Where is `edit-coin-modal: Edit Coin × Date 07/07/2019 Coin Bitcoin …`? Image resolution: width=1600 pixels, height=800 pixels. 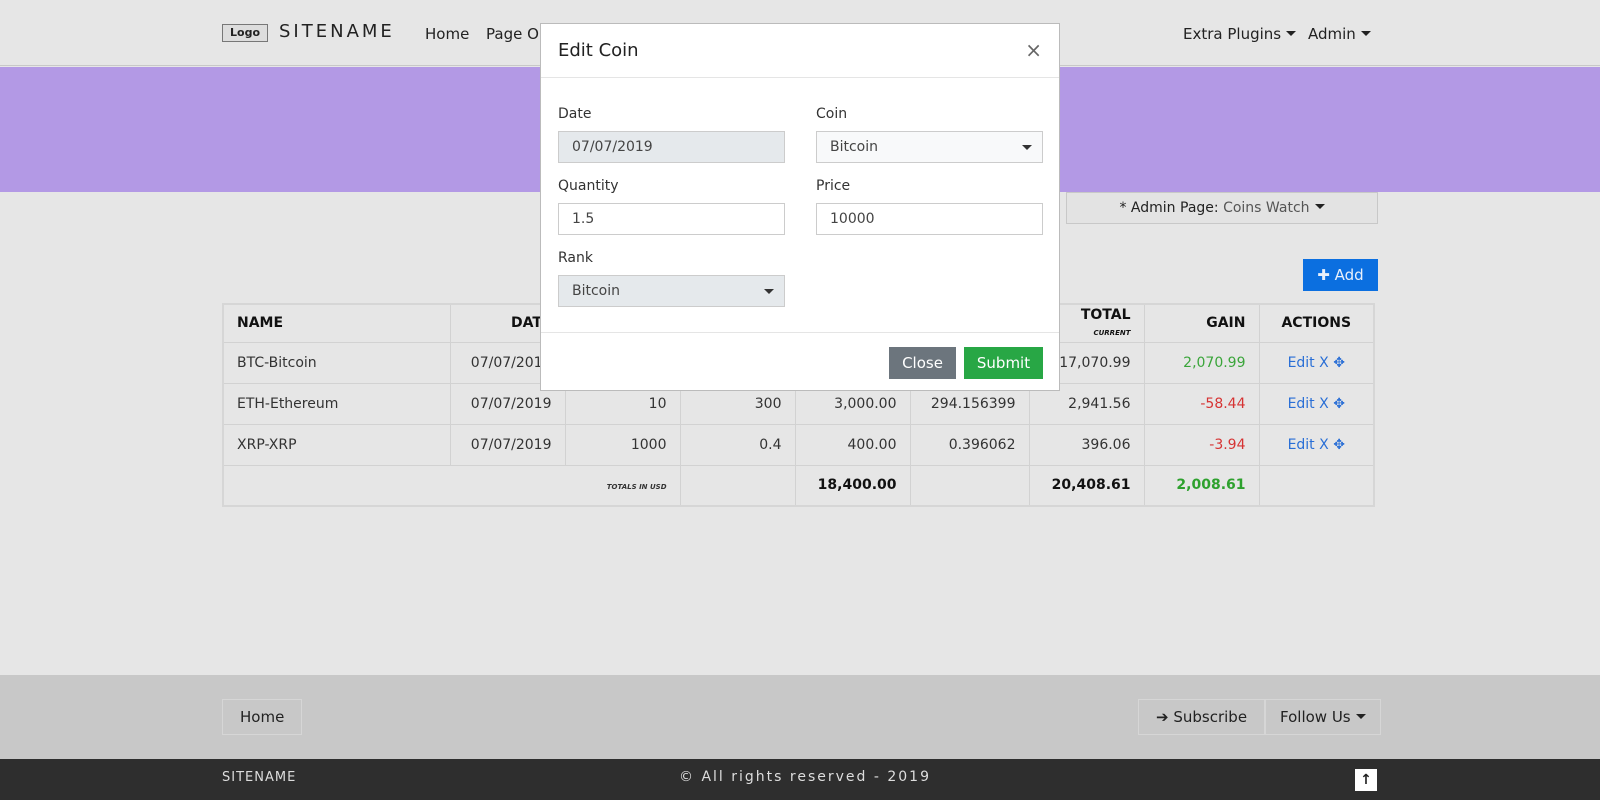
edit-coin-modal: Edit Coin × Date 07/07/2019 Coin Bitcoin … is located at coordinates (800, 207).